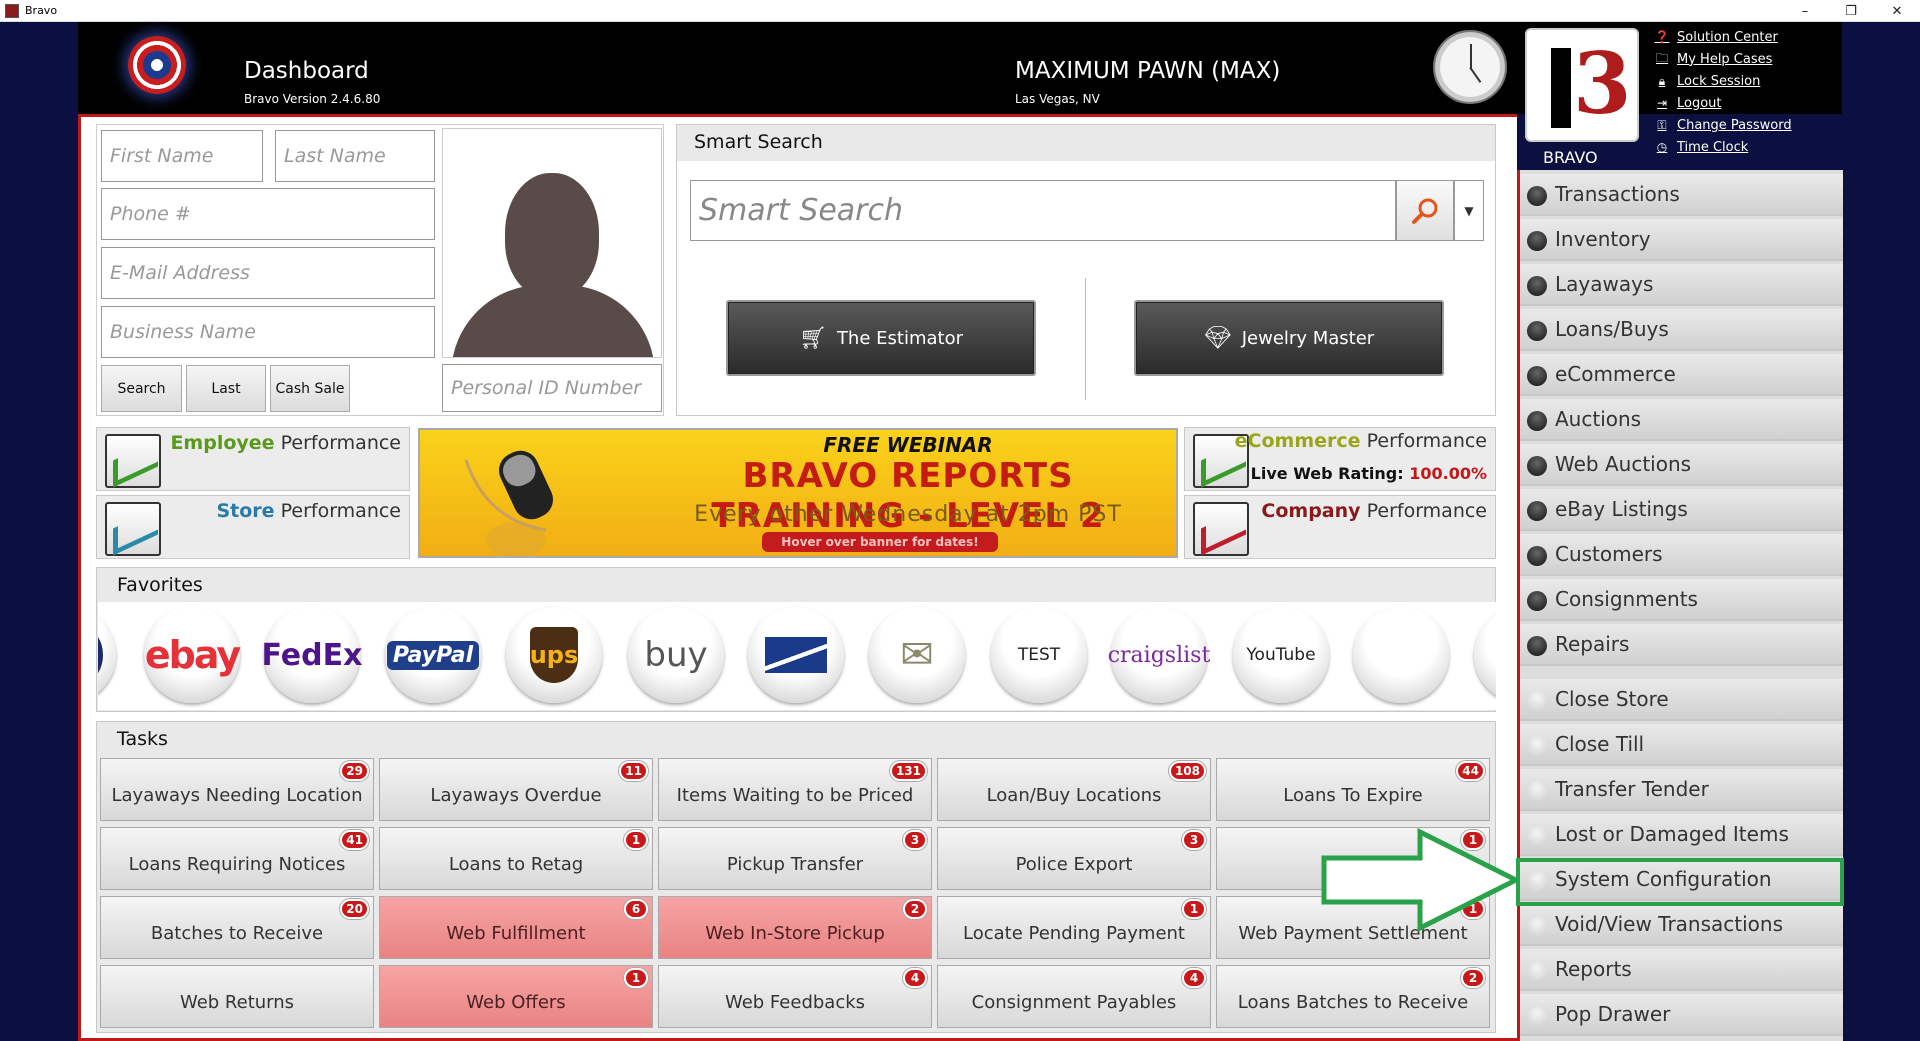 The width and height of the screenshot is (1920, 1041). Describe the element at coordinates (676, 655) in the screenshot. I see `favorite-buy: buy` at that location.